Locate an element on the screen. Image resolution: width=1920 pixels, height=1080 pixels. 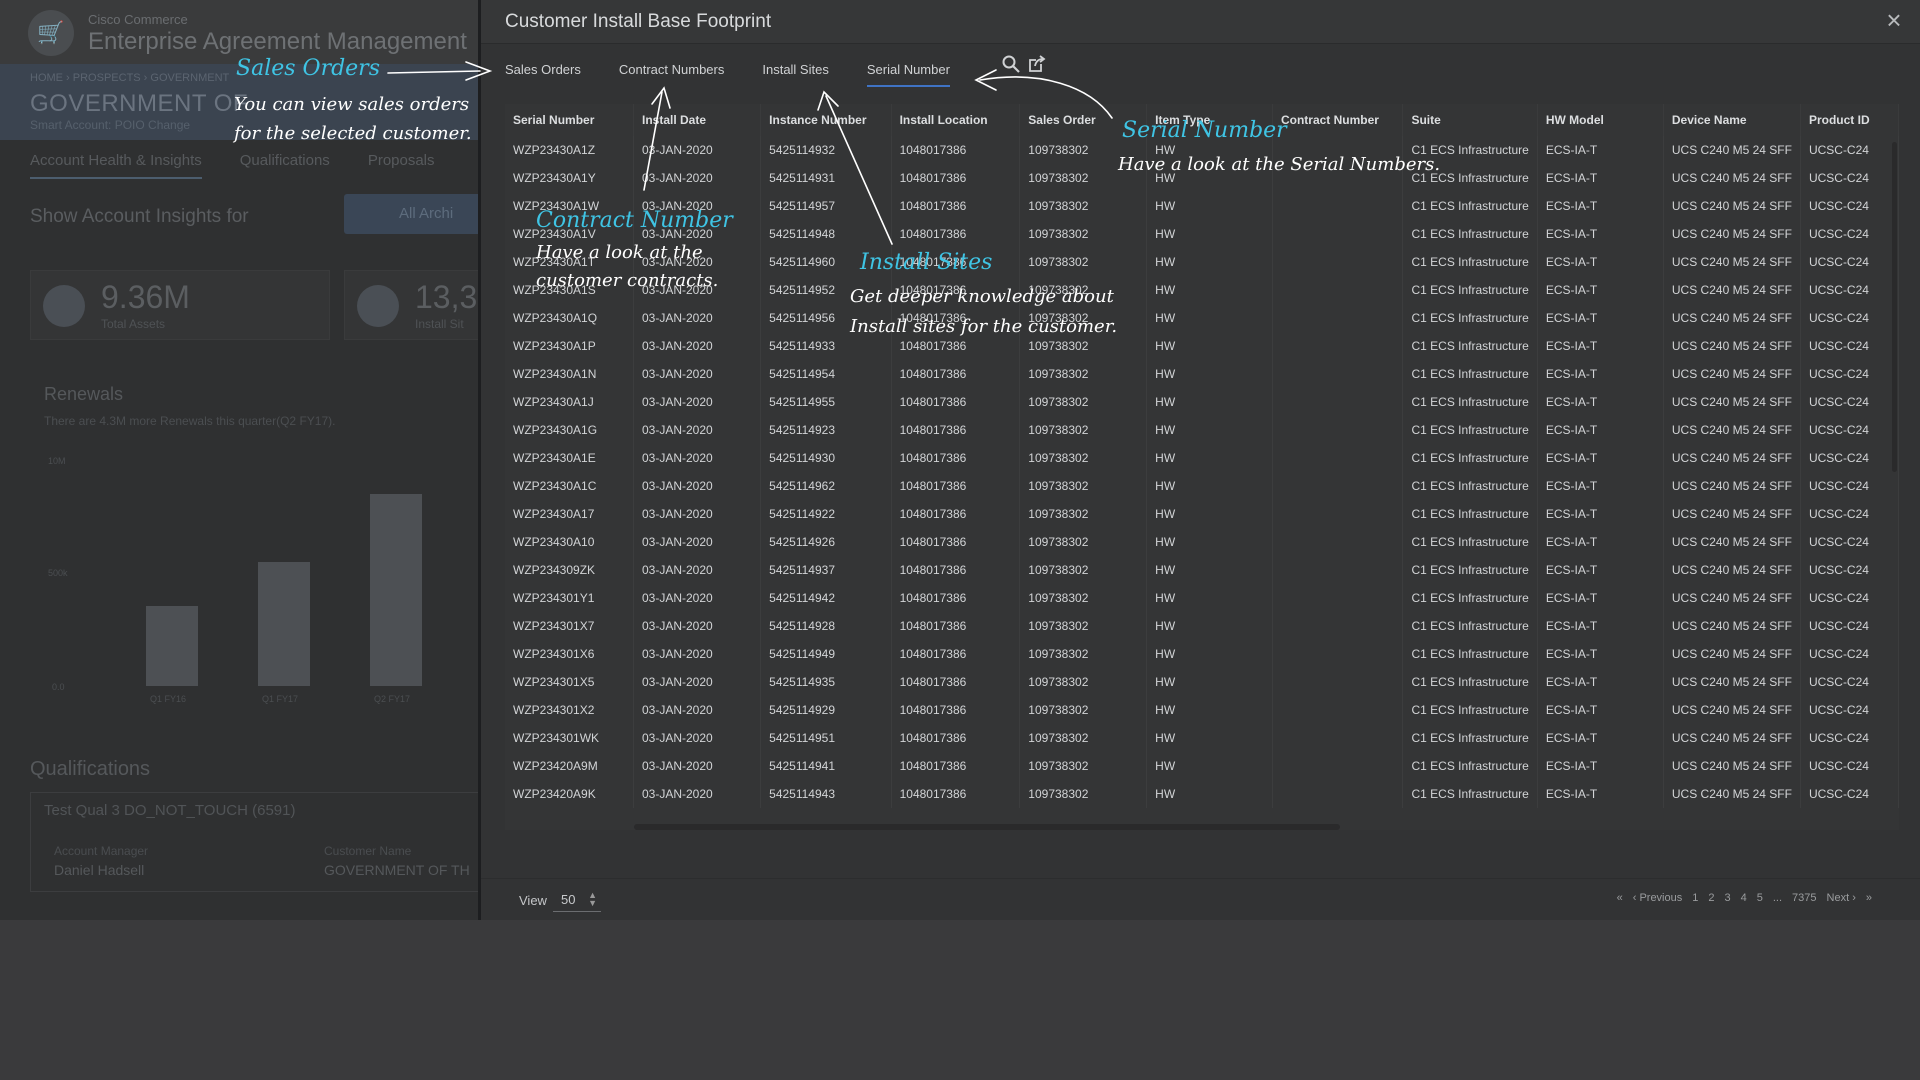
page-link: 5 is located at coordinates (1760, 898).